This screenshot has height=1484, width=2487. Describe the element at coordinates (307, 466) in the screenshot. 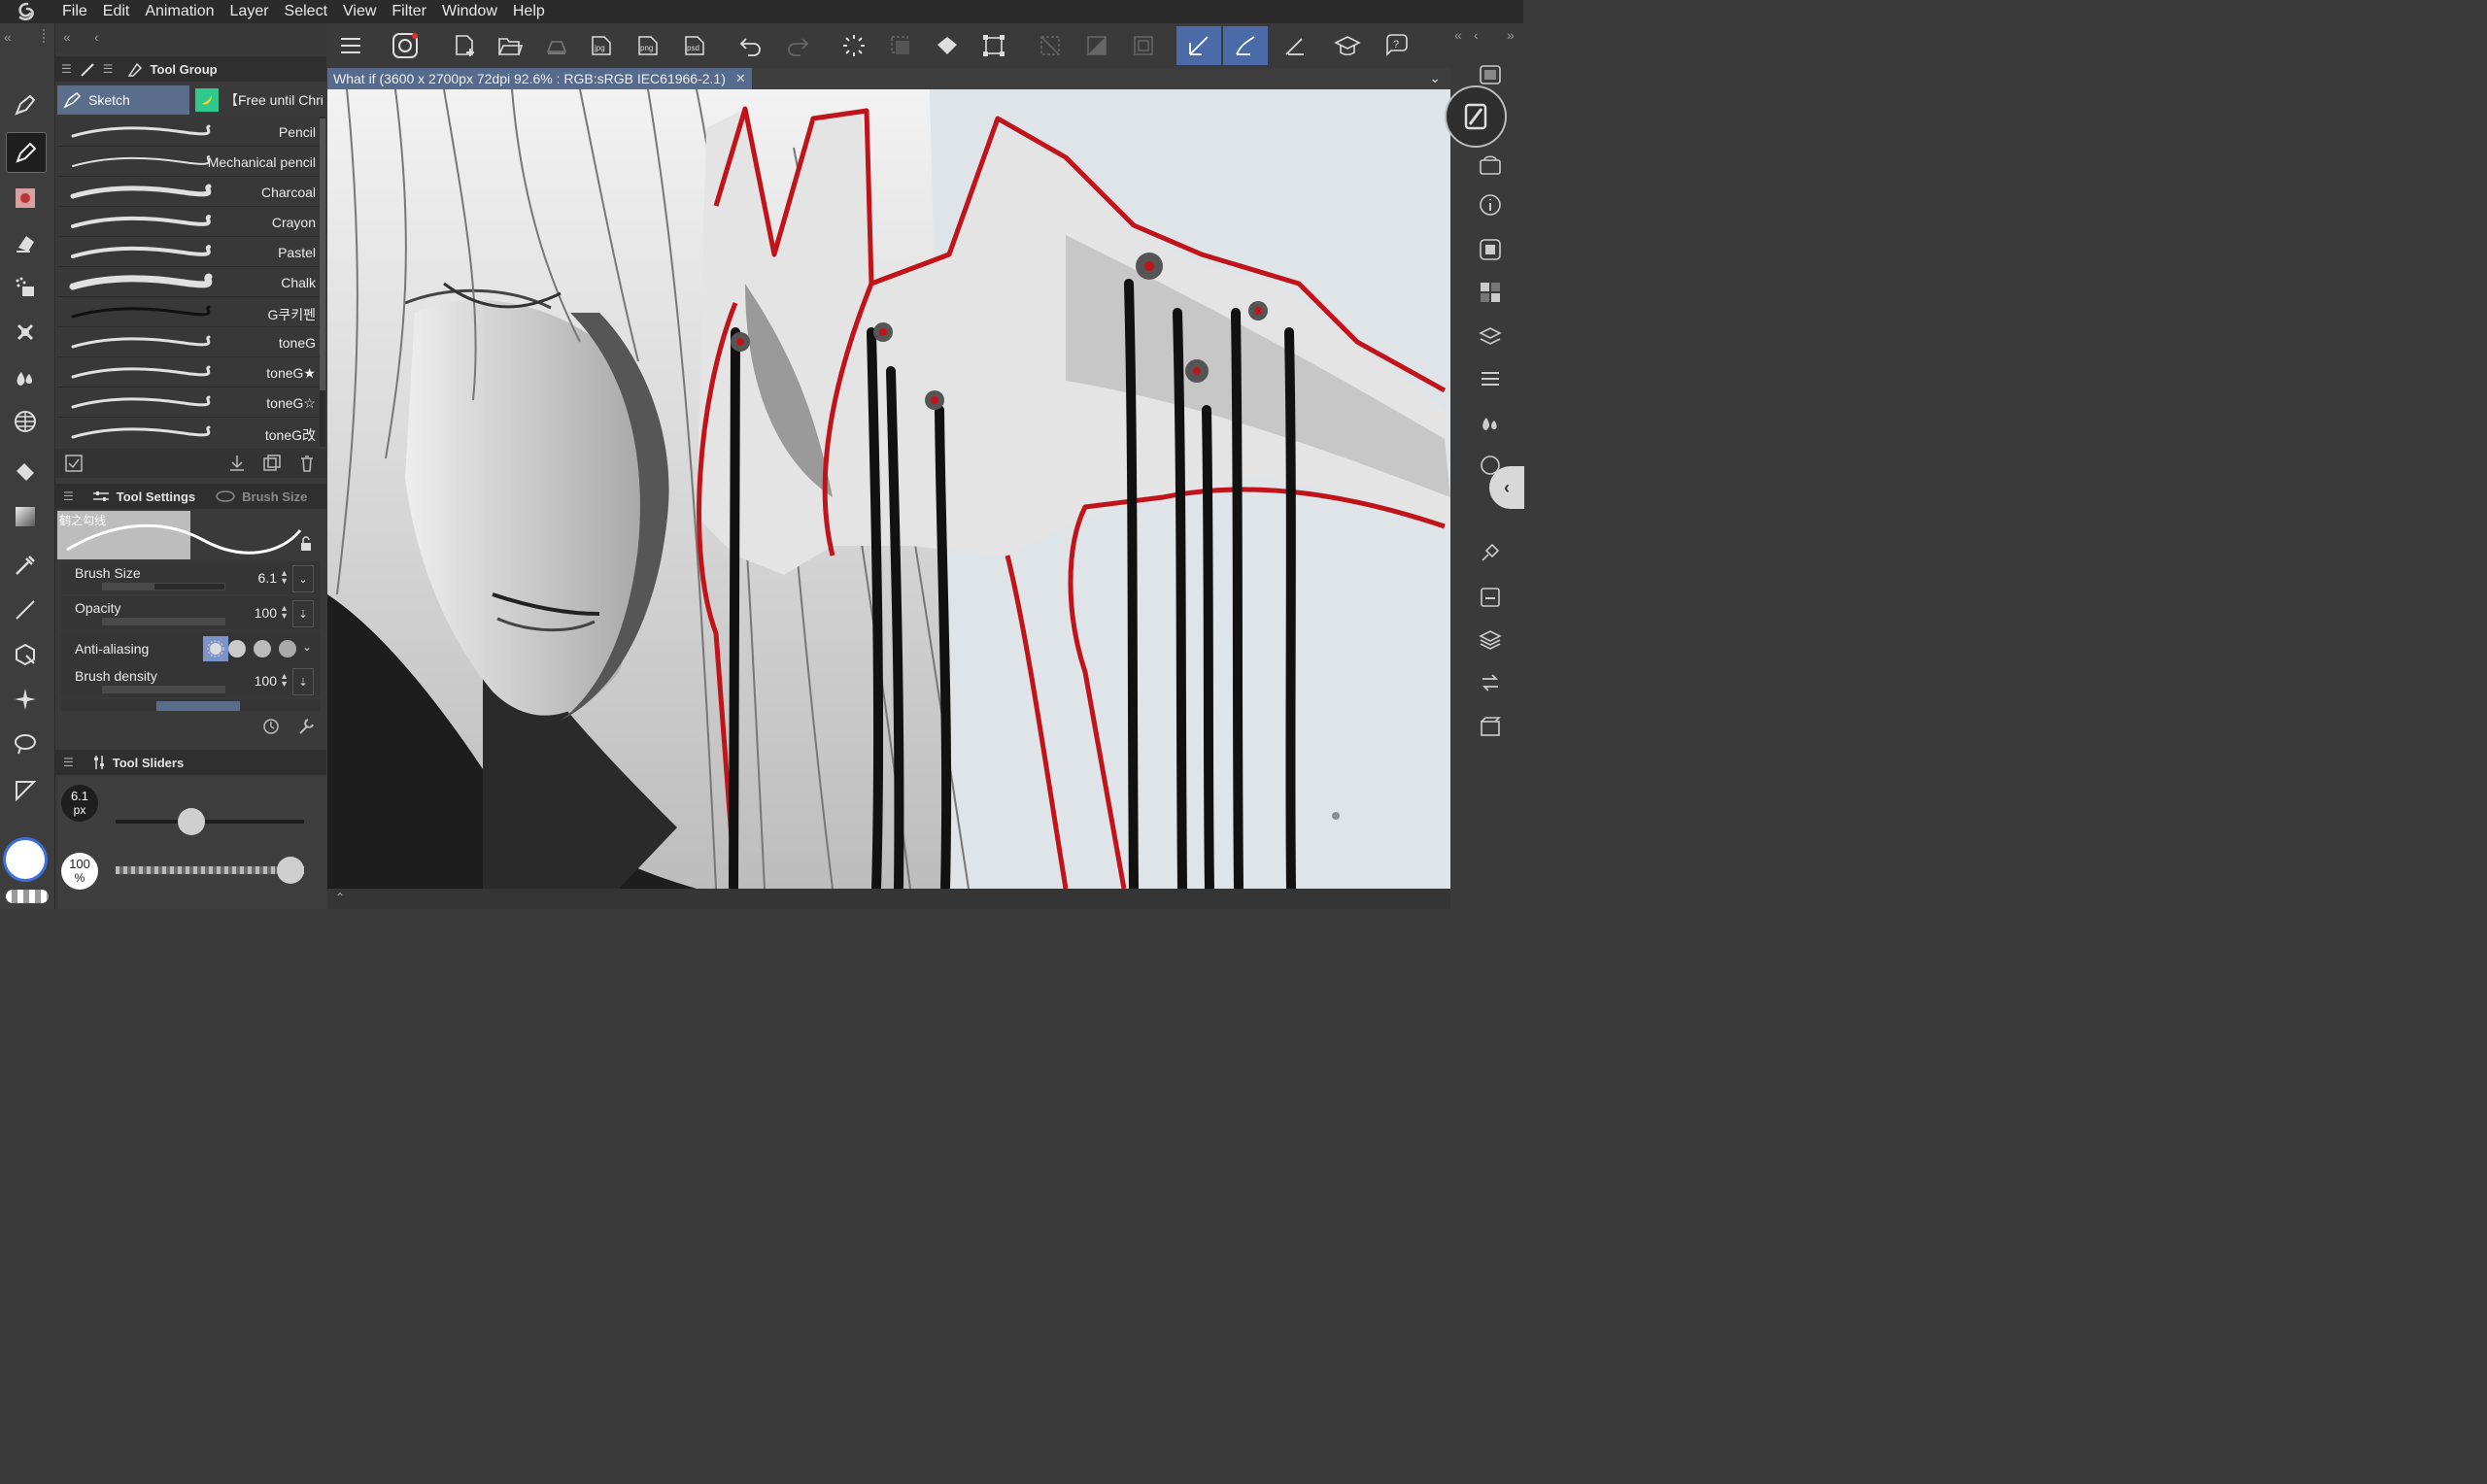

I see `delete-sub-tool-icon` at that location.